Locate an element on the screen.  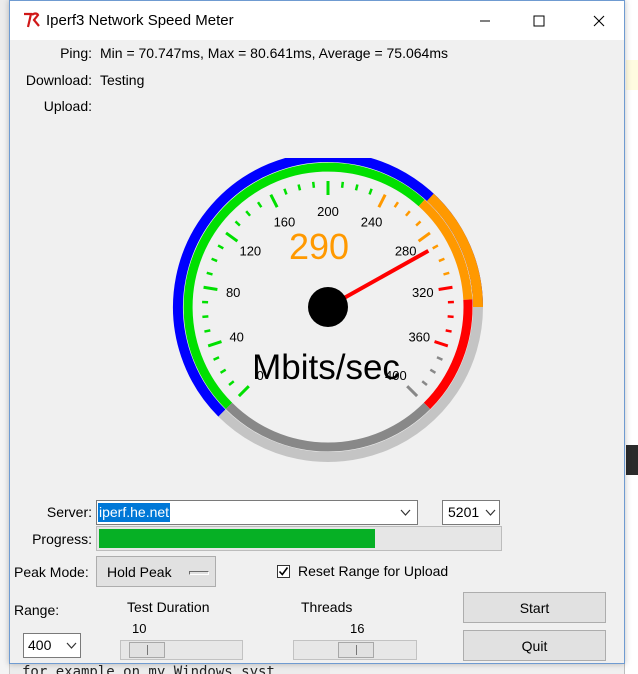
gauge-tick-label: 200 is located at coordinates (328, 211).